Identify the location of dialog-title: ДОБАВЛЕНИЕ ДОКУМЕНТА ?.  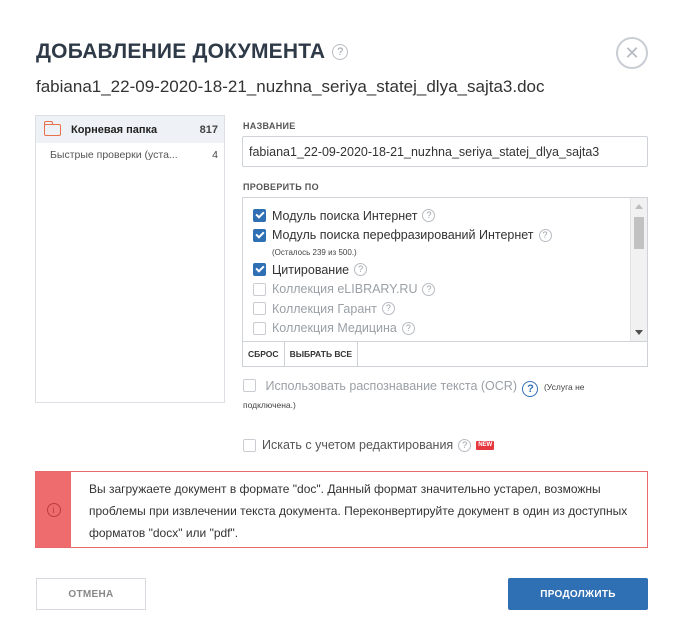
(192, 52).